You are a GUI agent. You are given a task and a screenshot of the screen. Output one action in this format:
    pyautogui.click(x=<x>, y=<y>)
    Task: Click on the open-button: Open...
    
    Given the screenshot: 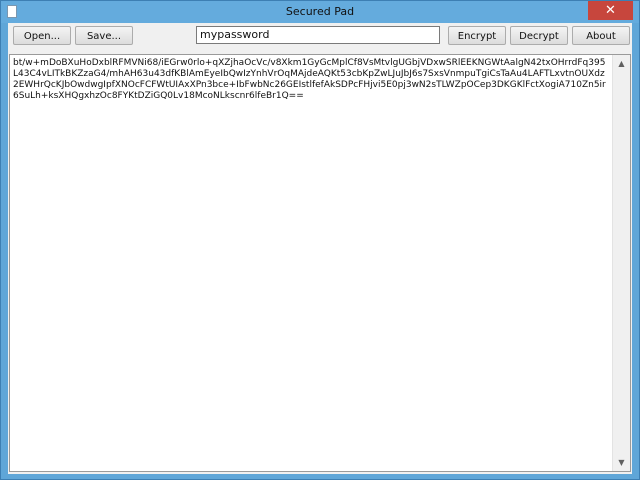 What is the action you would take?
    pyautogui.click(x=42, y=35)
    